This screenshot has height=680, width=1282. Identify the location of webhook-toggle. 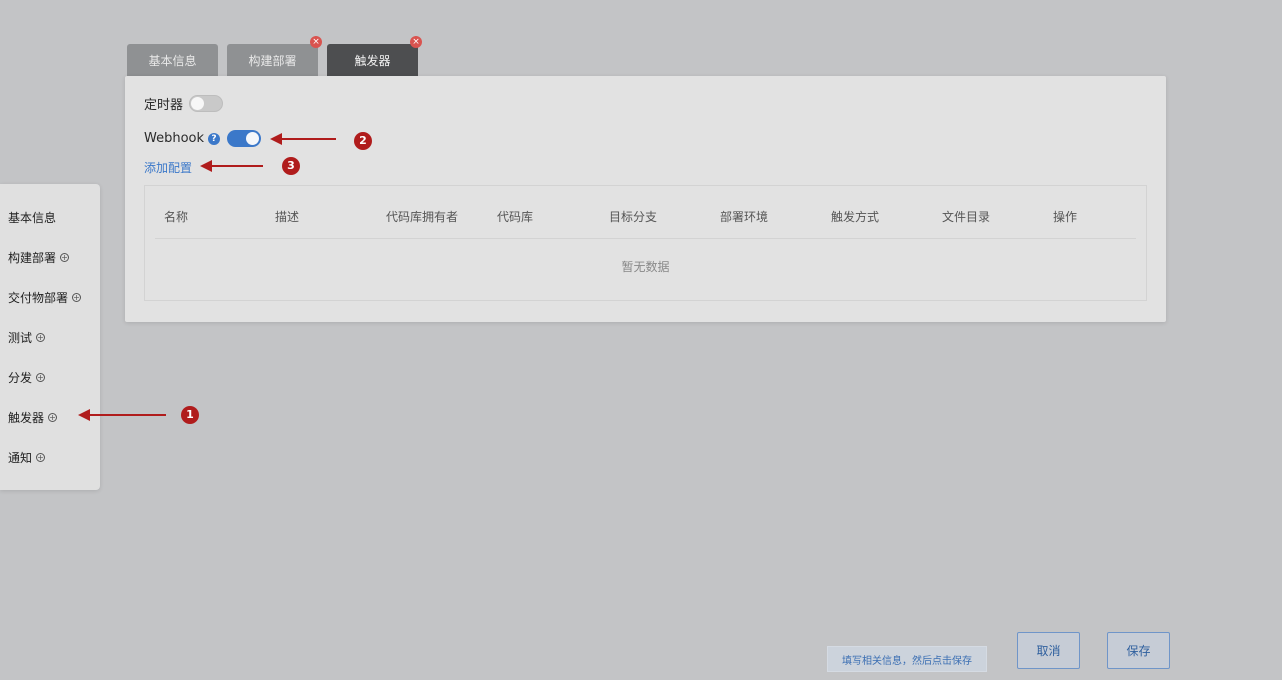
(244, 138).